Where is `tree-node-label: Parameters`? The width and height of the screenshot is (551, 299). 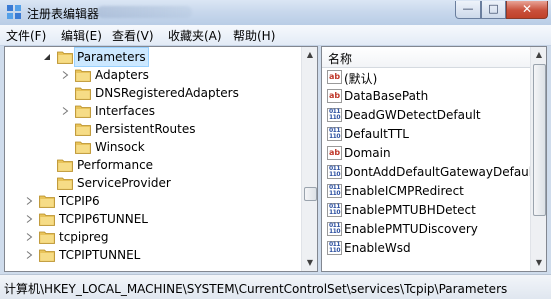 tree-node-label: Parameters is located at coordinates (111, 57).